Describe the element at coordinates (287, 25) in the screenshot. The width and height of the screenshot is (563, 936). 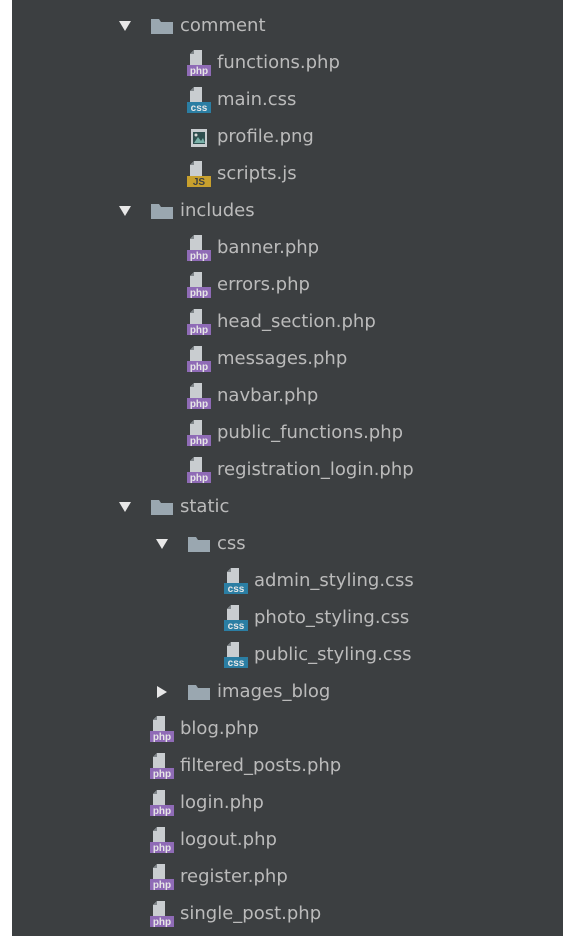
I see `folder-row-comment: comment` at that location.